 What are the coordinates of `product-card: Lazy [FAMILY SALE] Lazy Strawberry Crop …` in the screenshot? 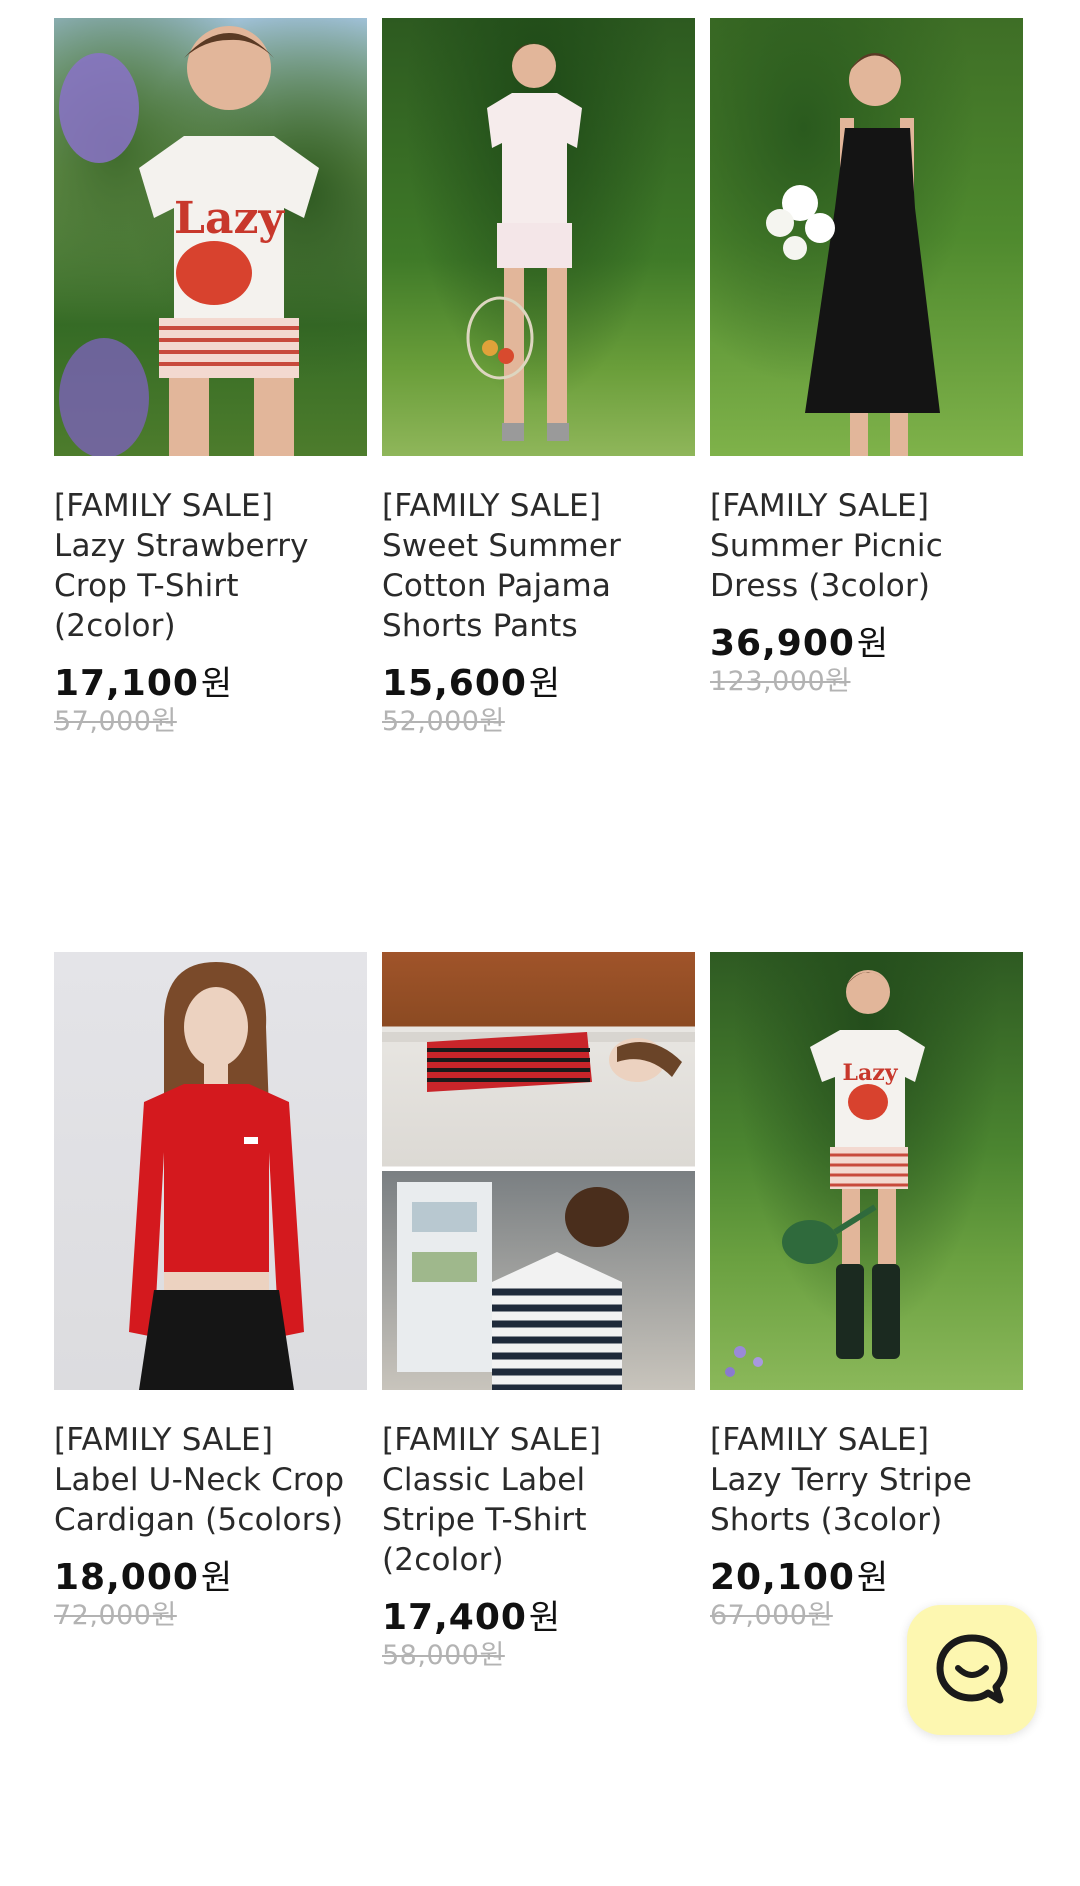 It's located at (210, 485).